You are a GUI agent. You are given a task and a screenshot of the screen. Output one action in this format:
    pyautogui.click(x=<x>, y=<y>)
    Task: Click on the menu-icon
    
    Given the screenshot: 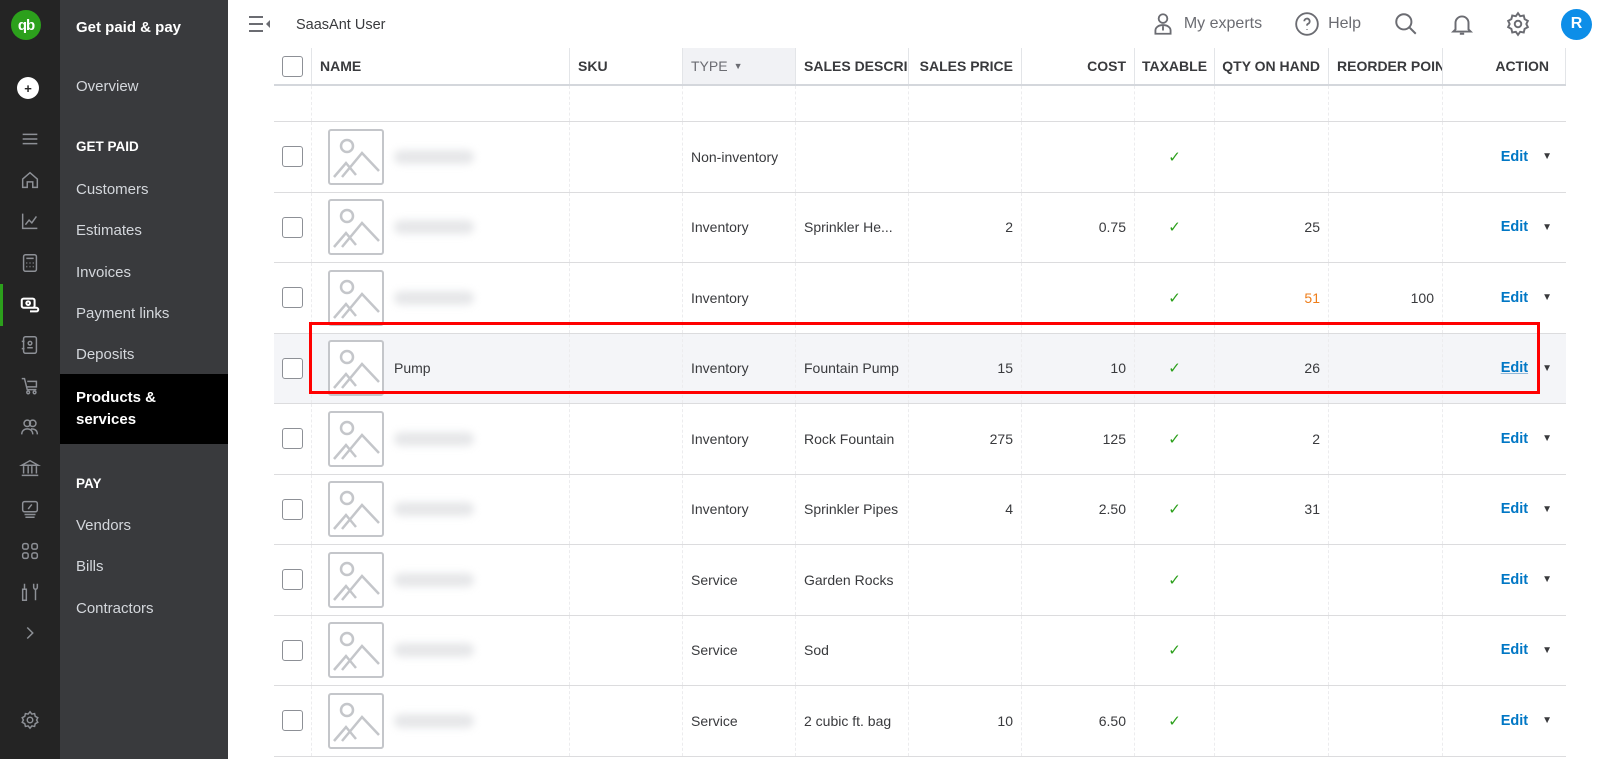 What is the action you would take?
    pyautogui.click(x=30, y=139)
    